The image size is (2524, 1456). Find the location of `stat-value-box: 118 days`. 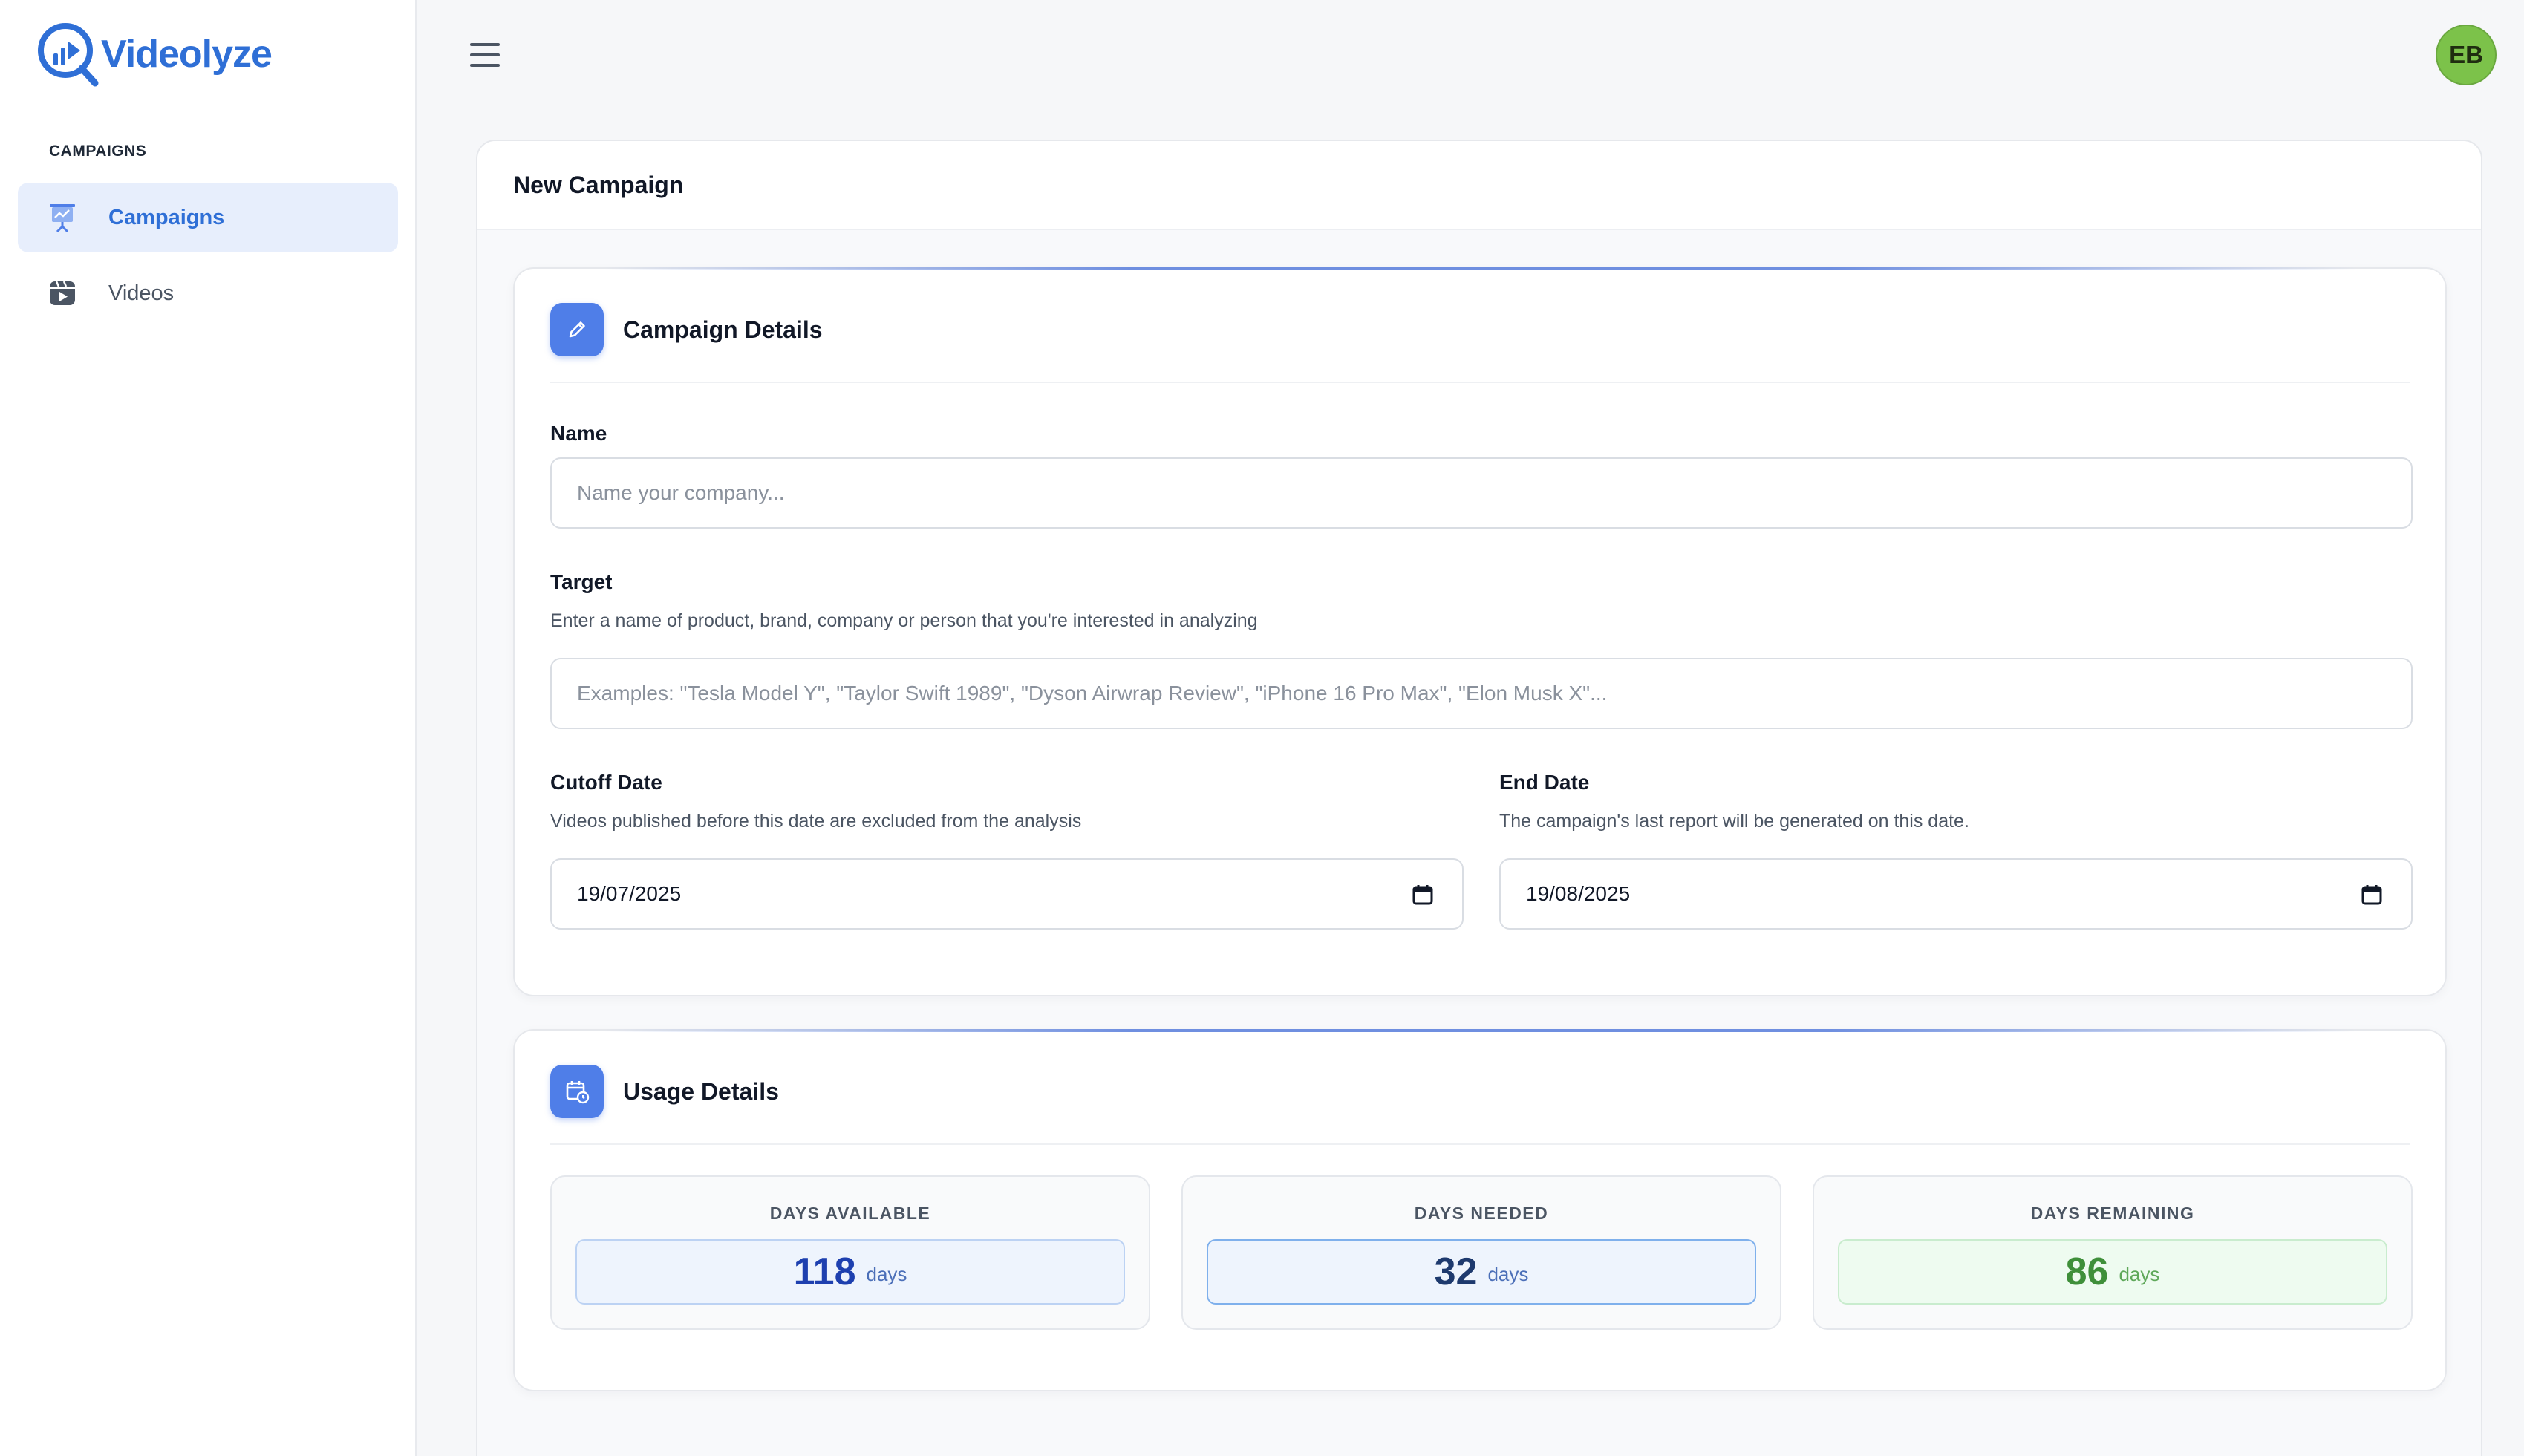

stat-value-box: 118 days is located at coordinates (850, 1272).